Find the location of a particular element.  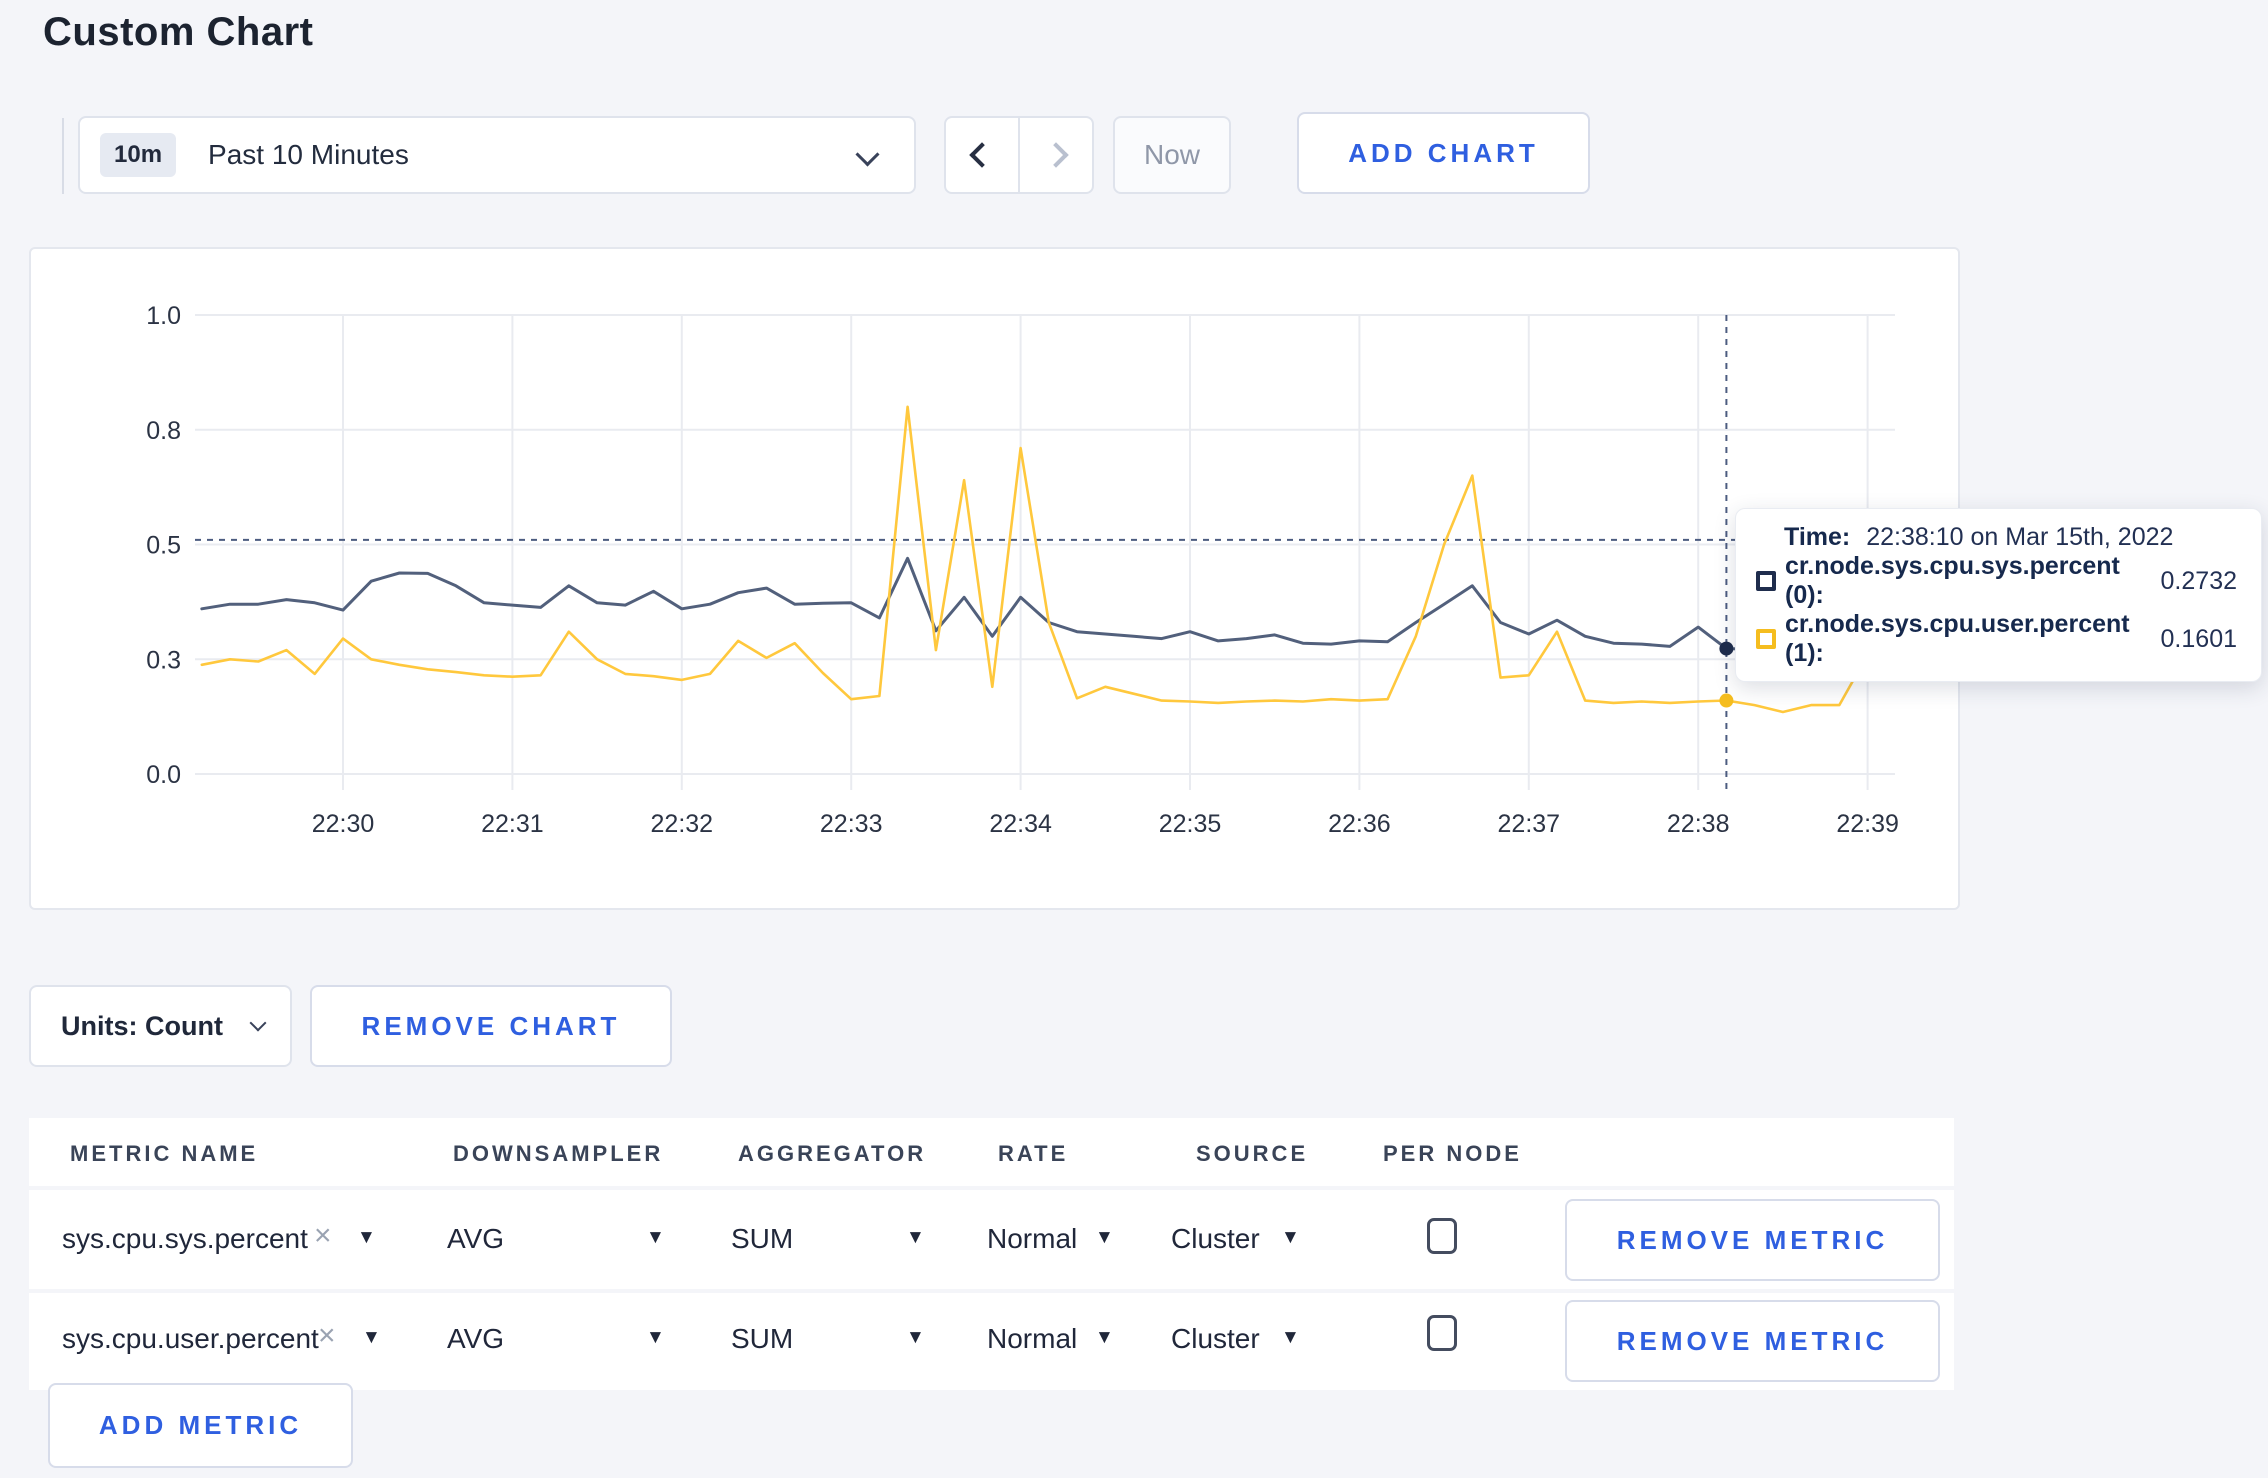

remove-chart-button: REMOVE CHART is located at coordinates (491, 1026).